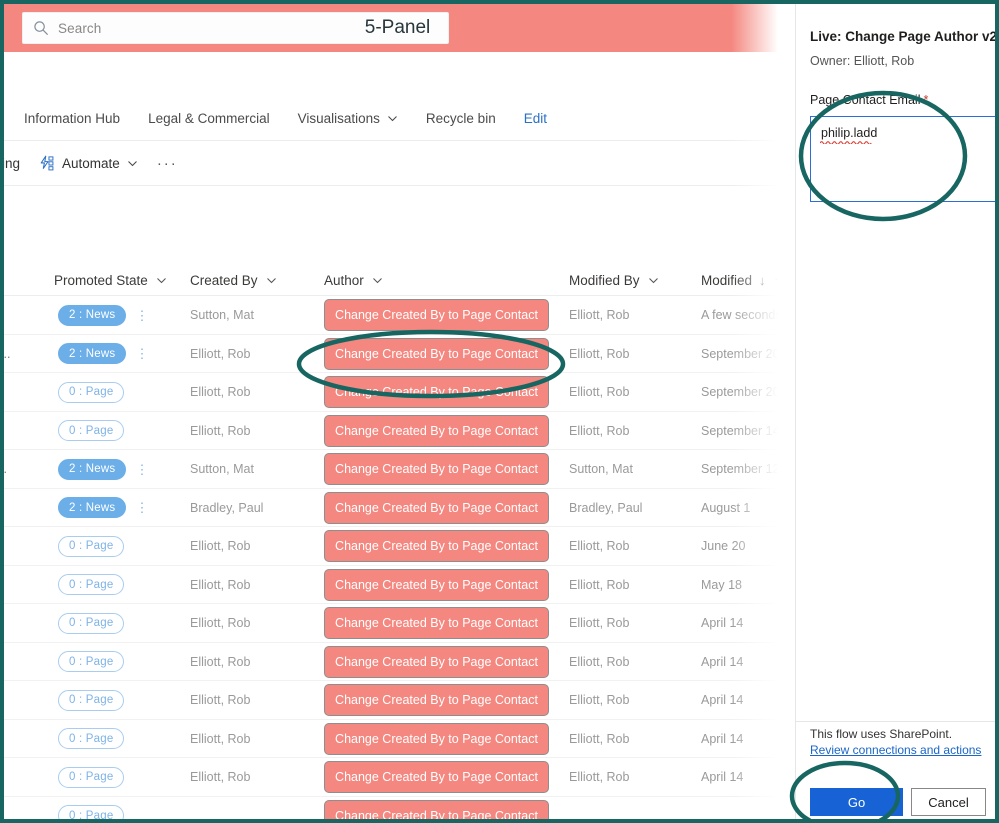 The height and width of the screenshot is (823, 999). What do you see at coordinates (614, 280) in the screenshot?
I see `column-header-modified-by: Modified By` at bounding box center [614, 280].